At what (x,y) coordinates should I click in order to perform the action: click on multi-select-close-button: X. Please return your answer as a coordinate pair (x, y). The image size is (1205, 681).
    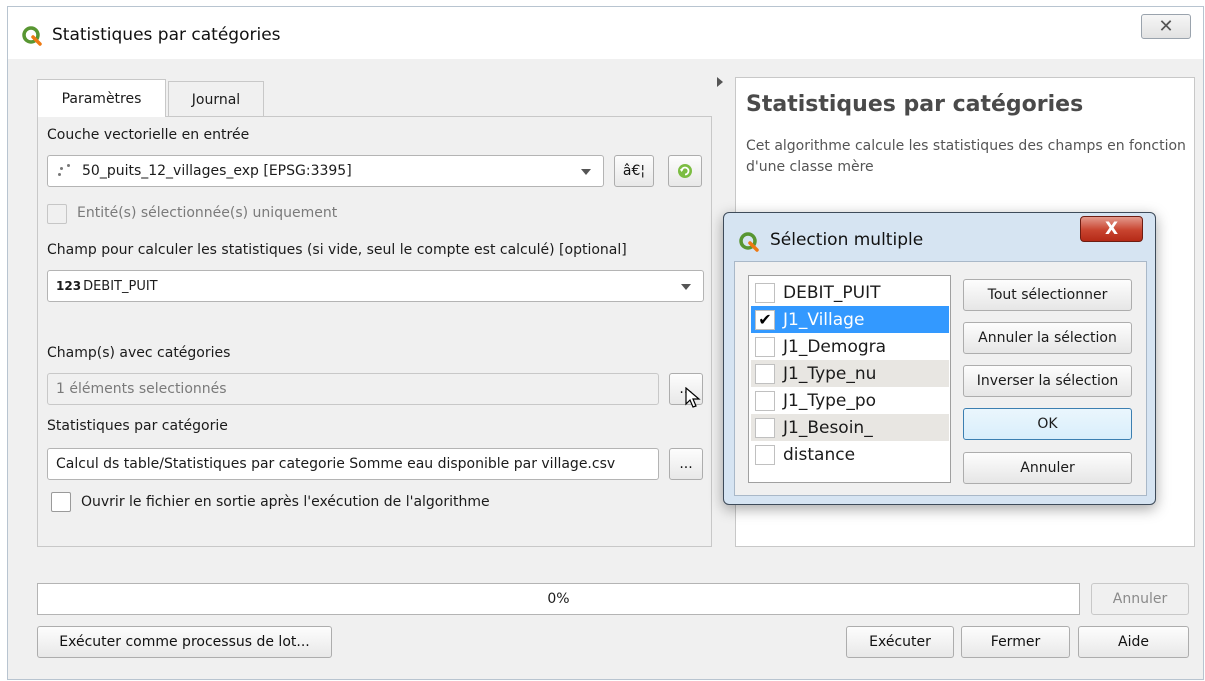
    Looking at the image, I should click on (1111, 229).